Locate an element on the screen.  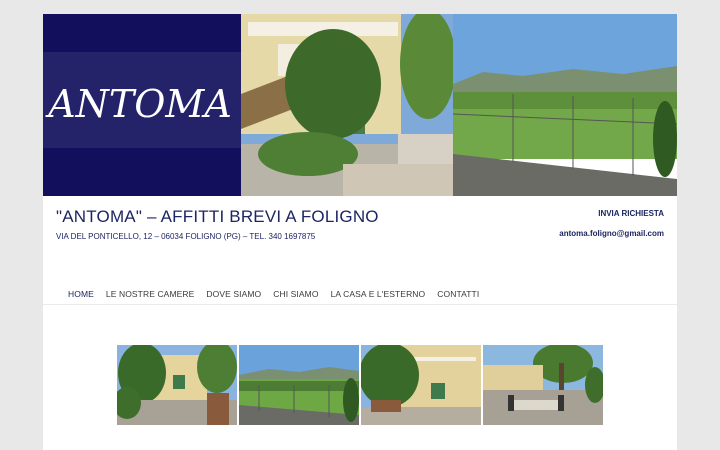
nav-item-contatti: CONTATTI is located at coordinates (458, 294).